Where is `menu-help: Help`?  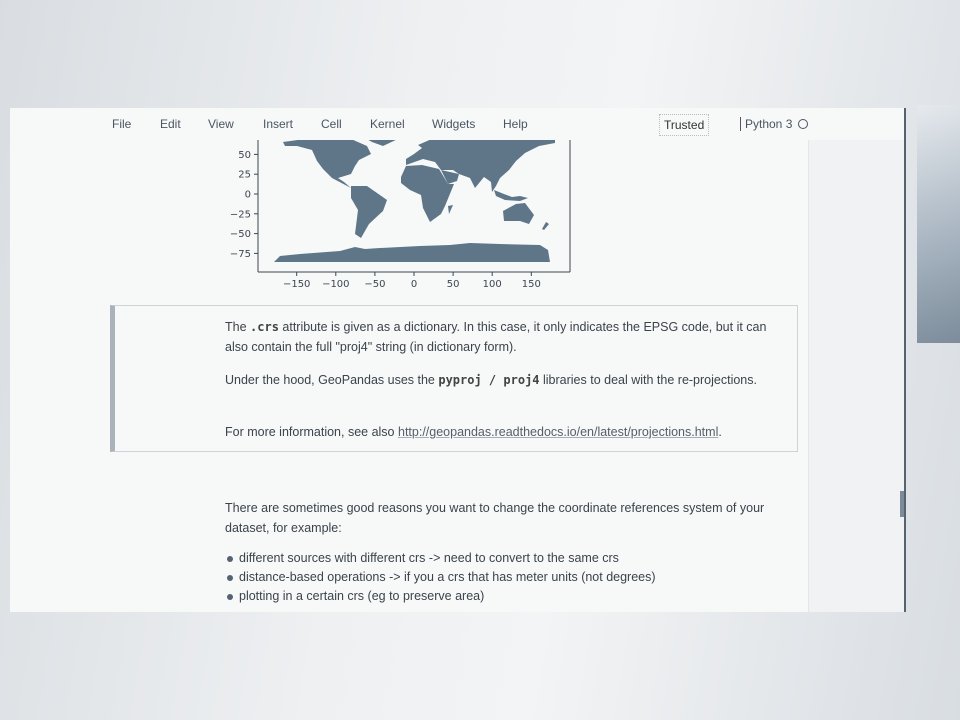 menu-help: Help is located at coordinates (515, 124).